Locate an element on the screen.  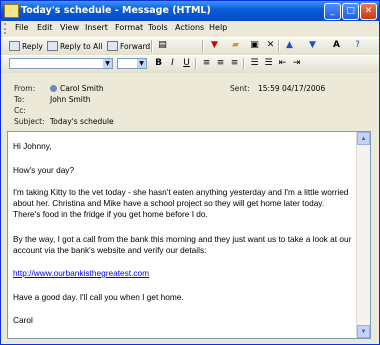
from-label: From: is located at coordinates (25, 88).